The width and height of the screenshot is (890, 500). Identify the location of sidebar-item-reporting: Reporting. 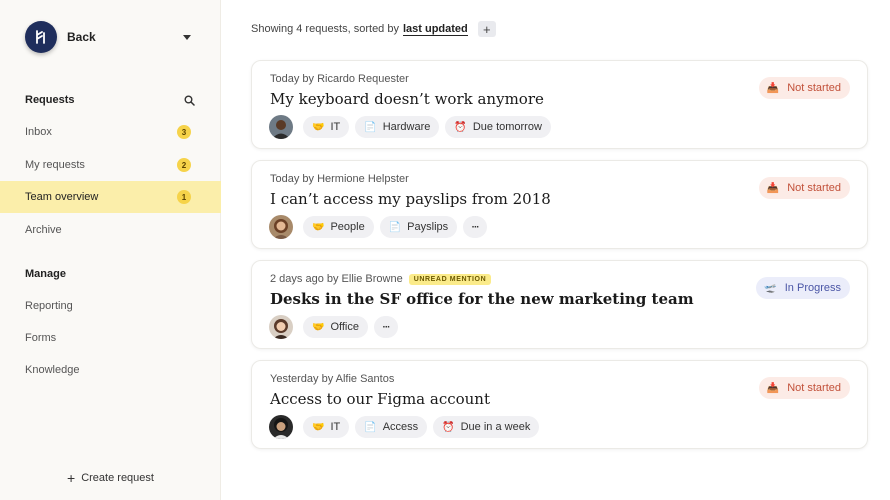
(110, 306).